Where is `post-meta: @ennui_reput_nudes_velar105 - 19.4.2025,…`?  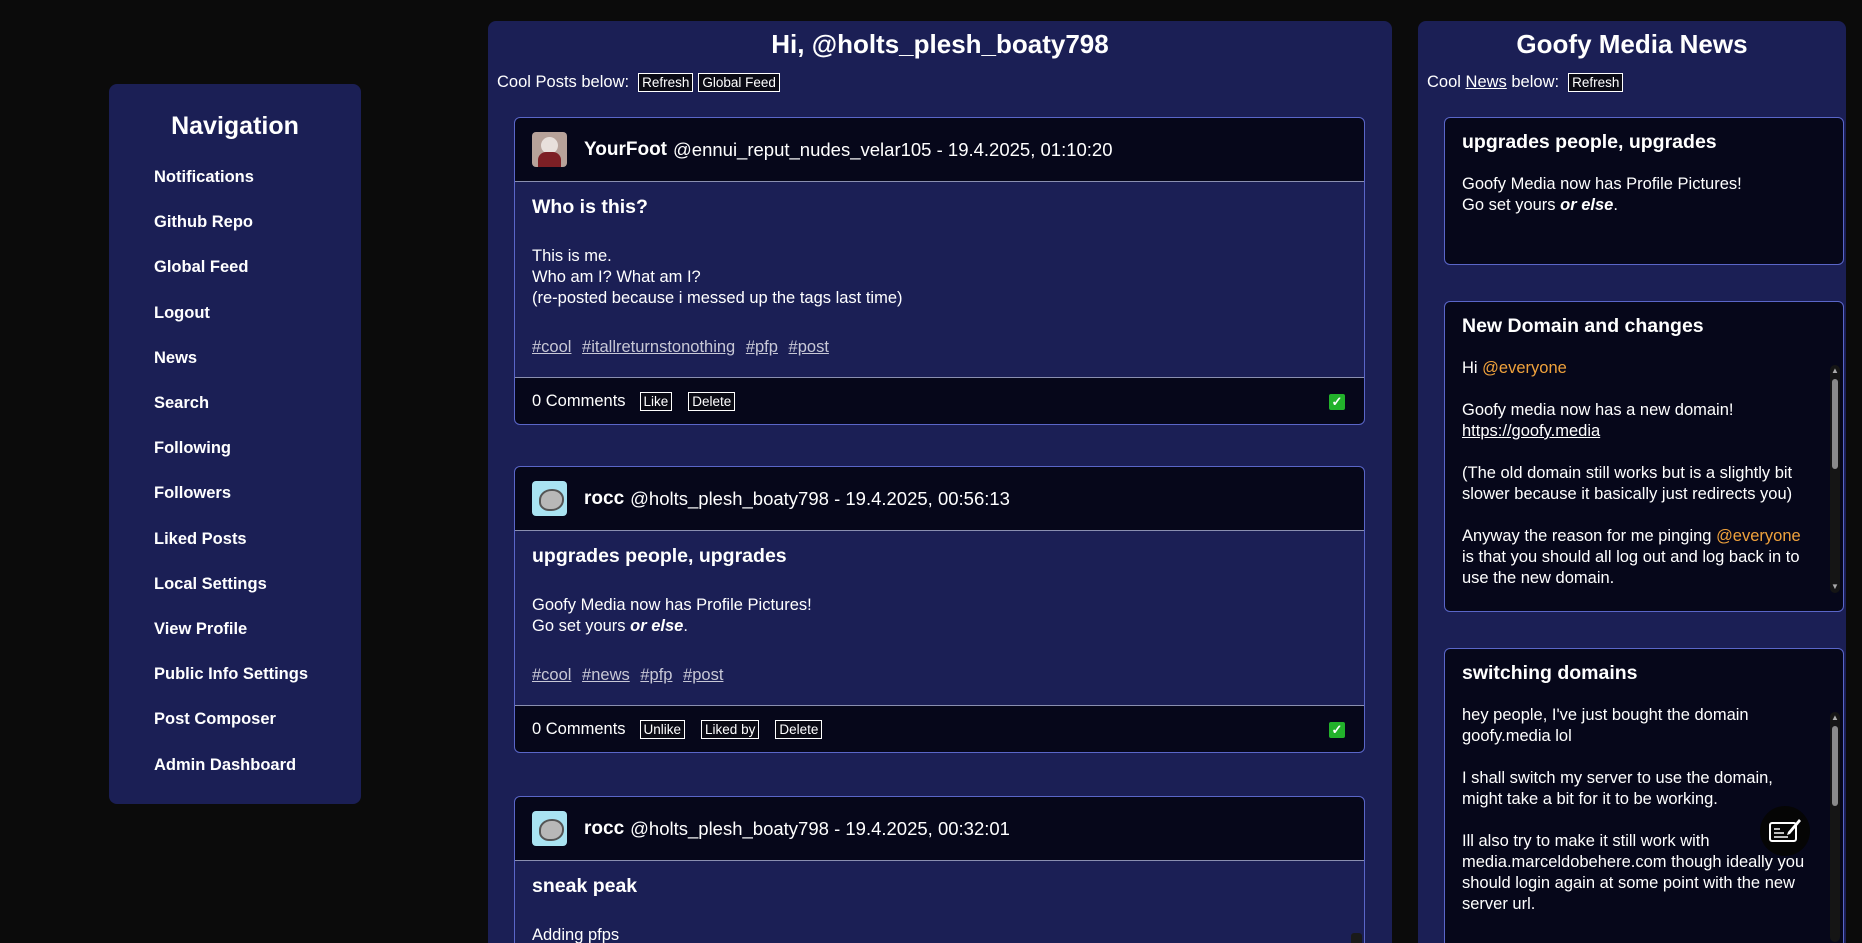 post-meta: @ennui_reput_nudes_velar105 - 19.4.2025,… is located at coordinates (893, 149).